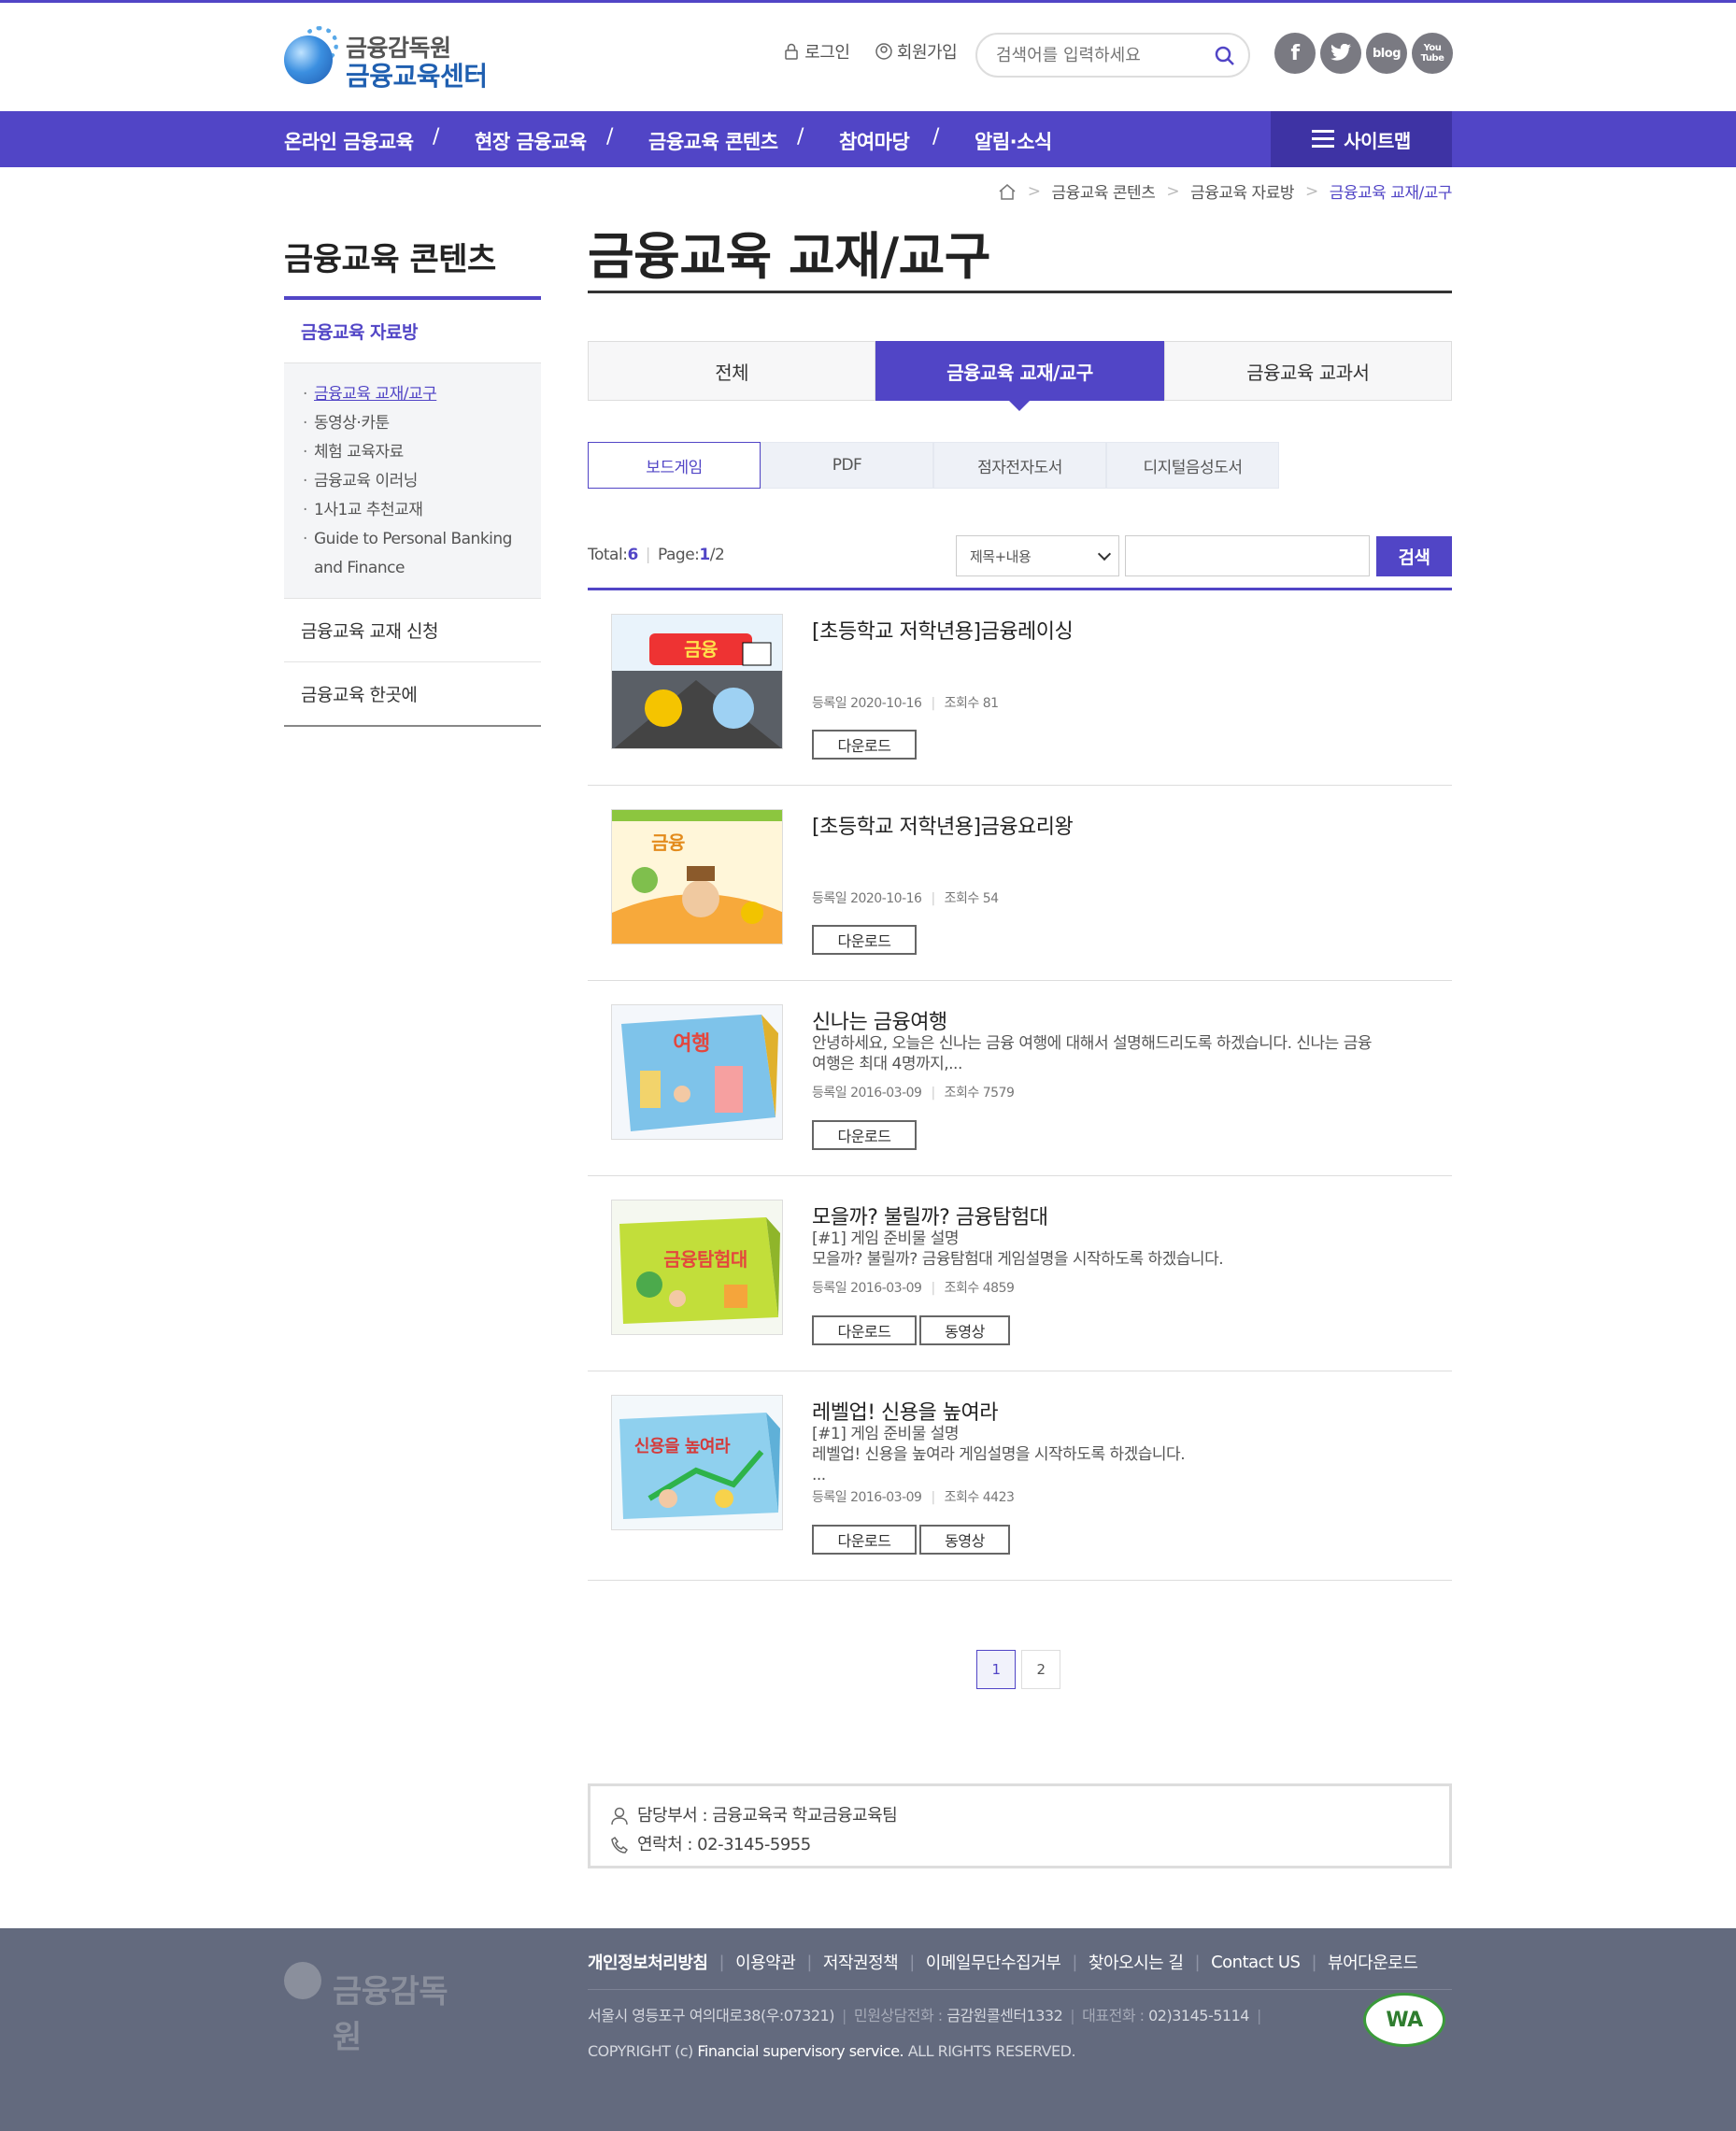  What do you see at coordinates (996, 1669) in the screenshot?
I see `page-1: 1` at bounding box center [996, 1669].